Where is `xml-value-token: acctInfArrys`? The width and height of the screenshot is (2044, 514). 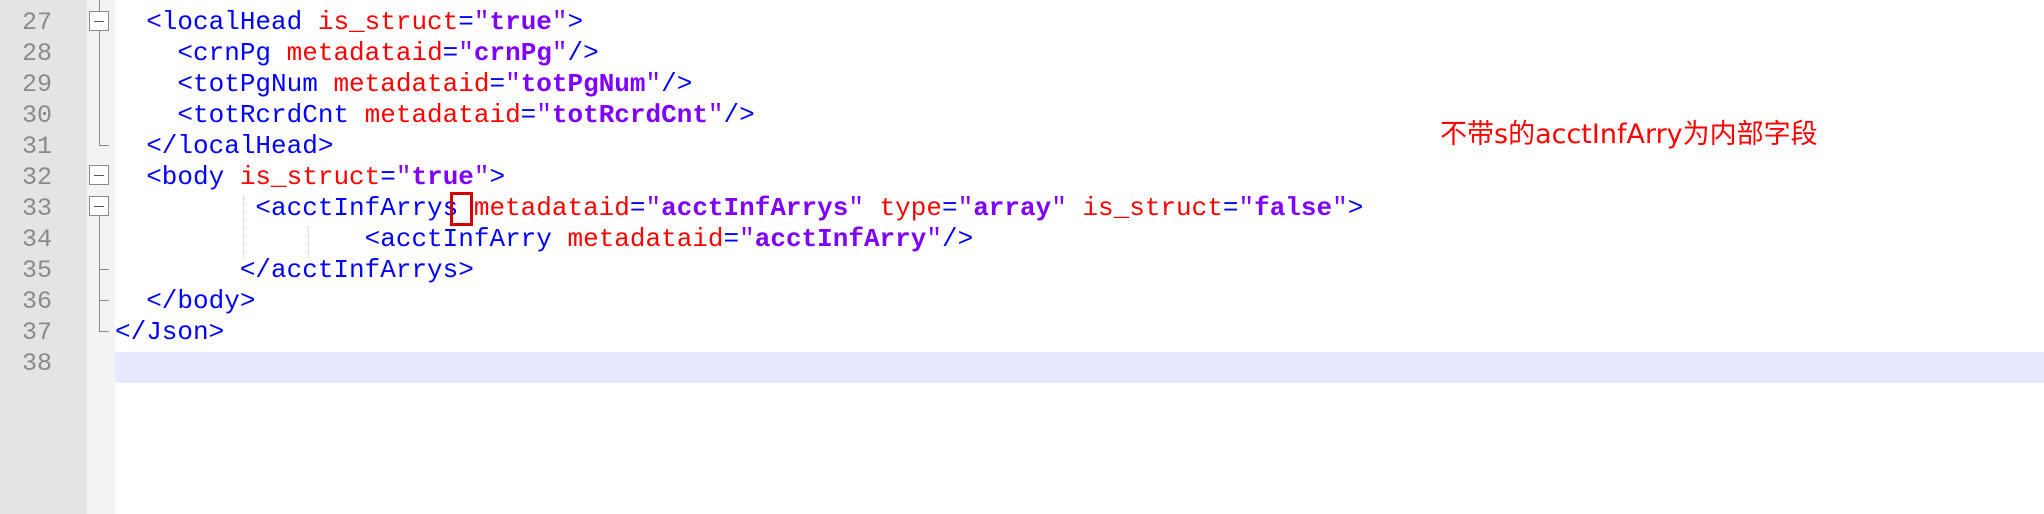 xml-value-token: acctInfArrys is located at coordinates (755, 208).